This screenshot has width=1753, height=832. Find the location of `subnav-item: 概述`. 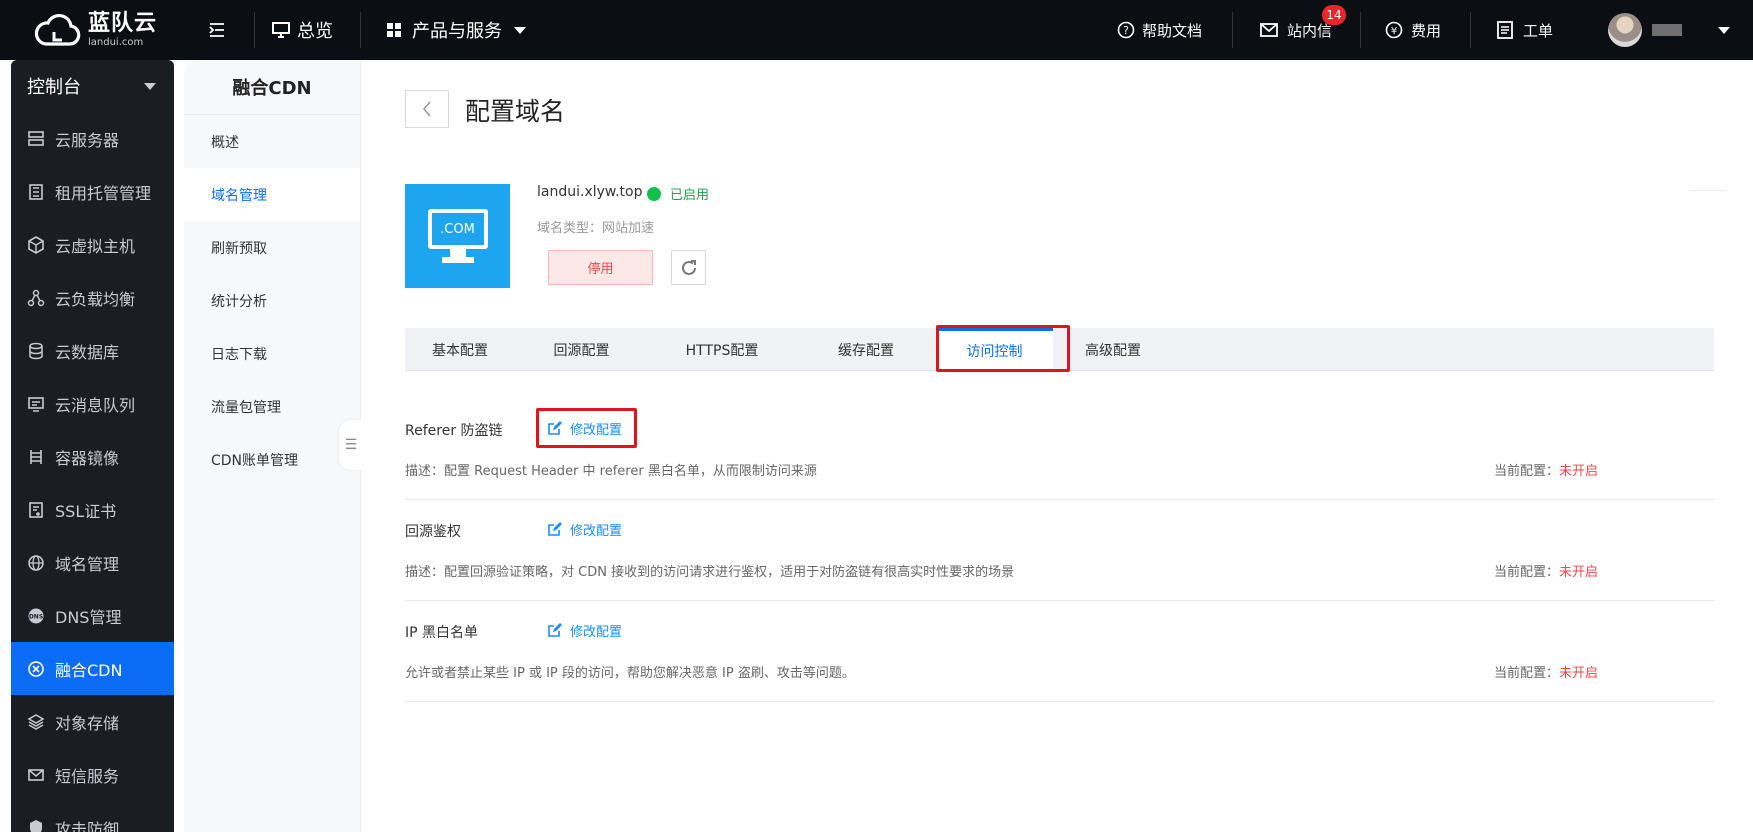

subnav-item: 概述 is located at coordinates (272, 141).